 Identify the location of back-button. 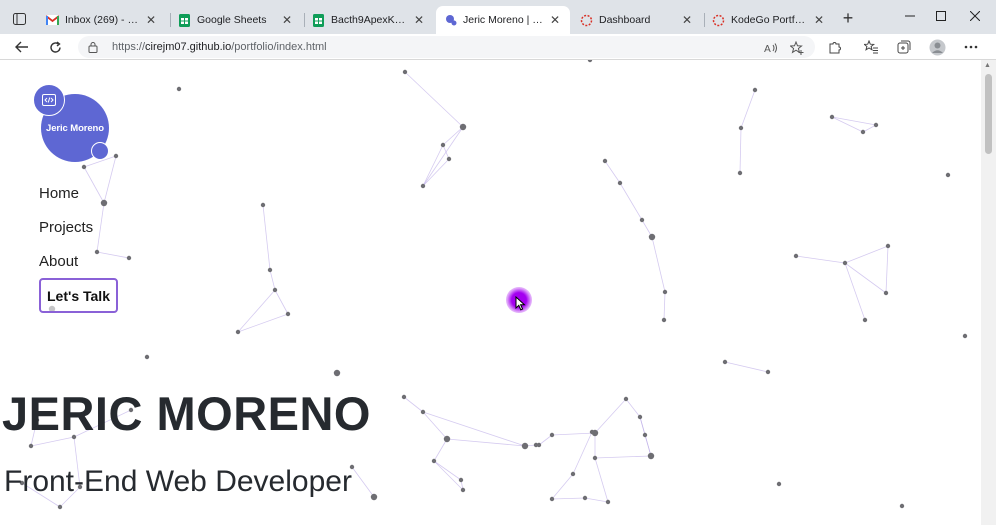
(22, 47).